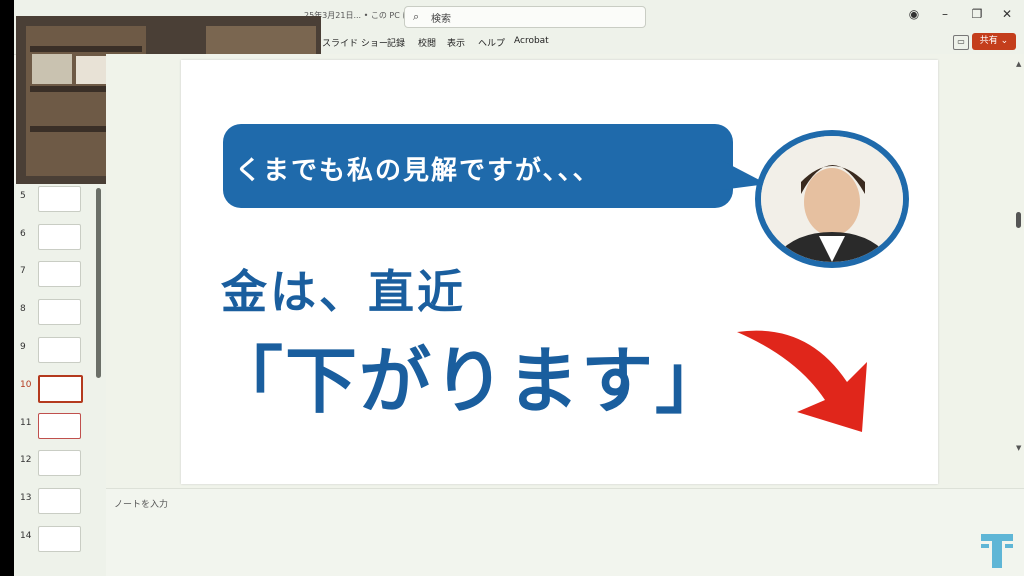  What do you see at coordinates (416, 16) in the screenshot?
I see `search-icon: ⌕` at bounding box center [416, 16].